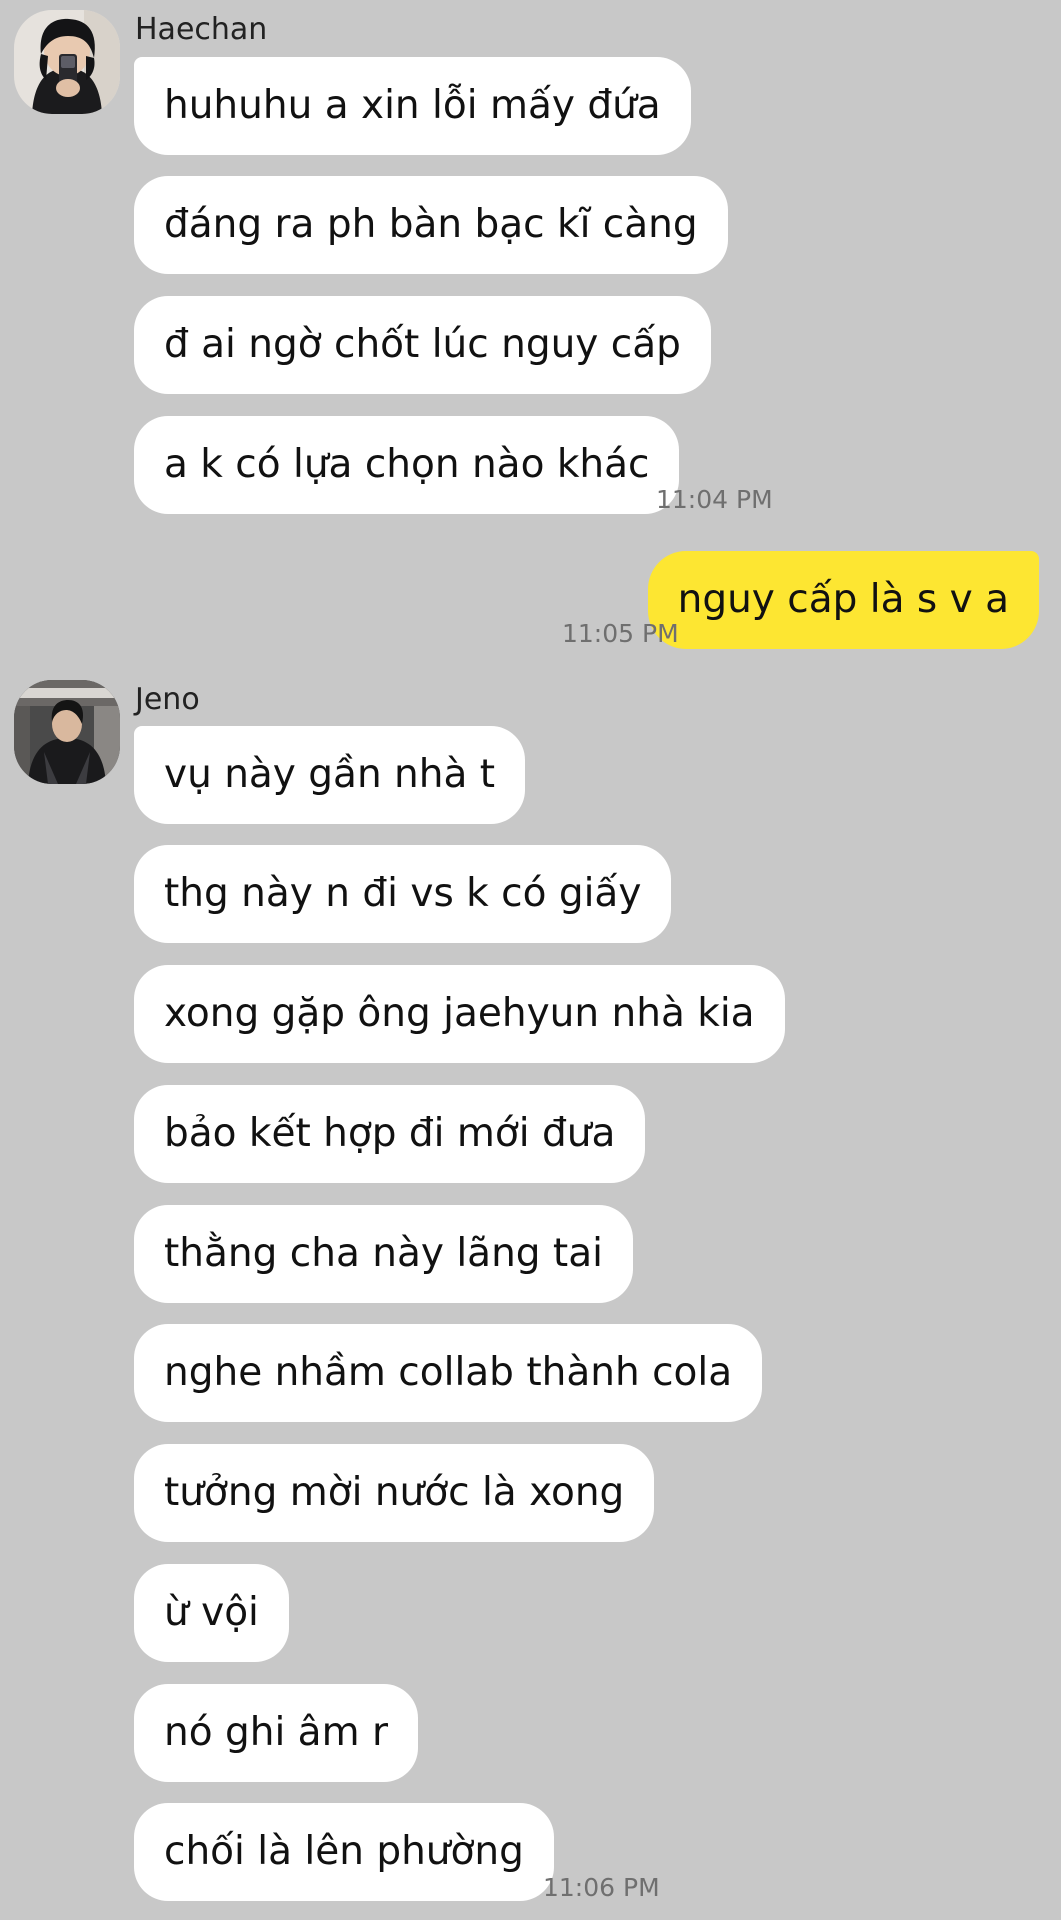 This screenshot has height=1920, width=1061. I want to click on message-bubble: huhuhu a xin lỗi mấy đứa, so click(412, 106).